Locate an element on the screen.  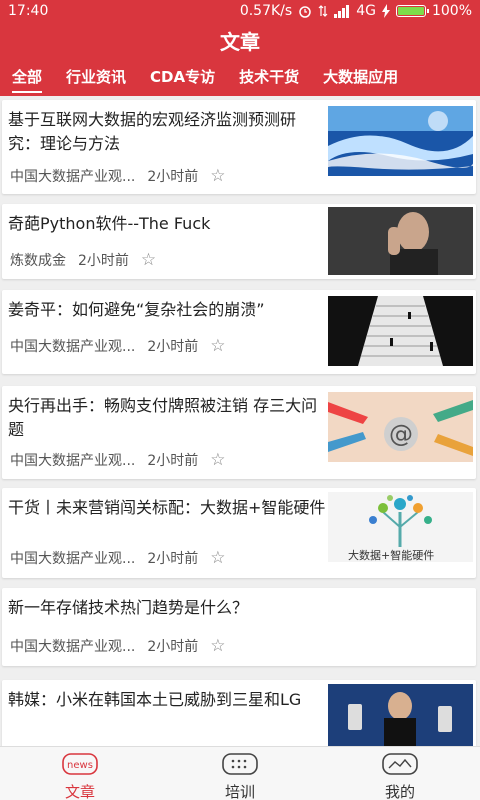
tab-tech: 技术干货 is located at coordinates (269, 80).